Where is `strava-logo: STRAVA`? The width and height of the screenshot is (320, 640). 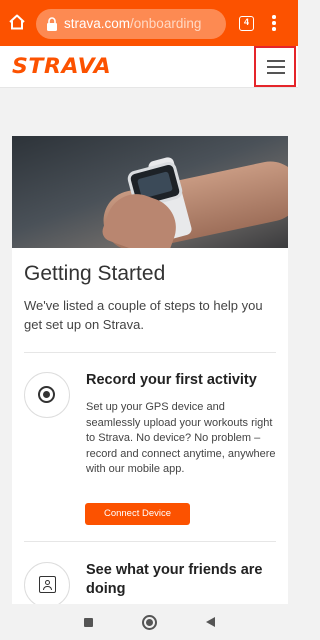
strava-logo: STRAVA is located at coordinates (61, 66).